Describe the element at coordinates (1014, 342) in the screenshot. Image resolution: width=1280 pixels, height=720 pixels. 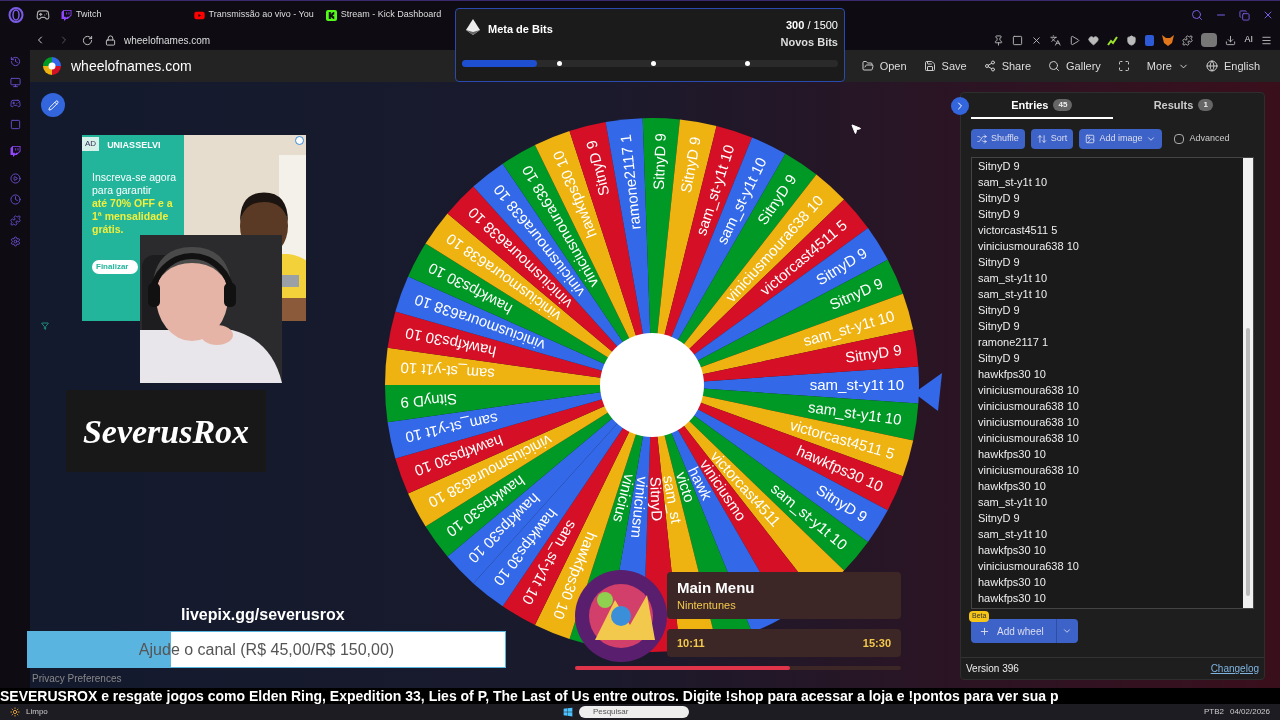
I see `entry-text: ramone2117 1` at that location.